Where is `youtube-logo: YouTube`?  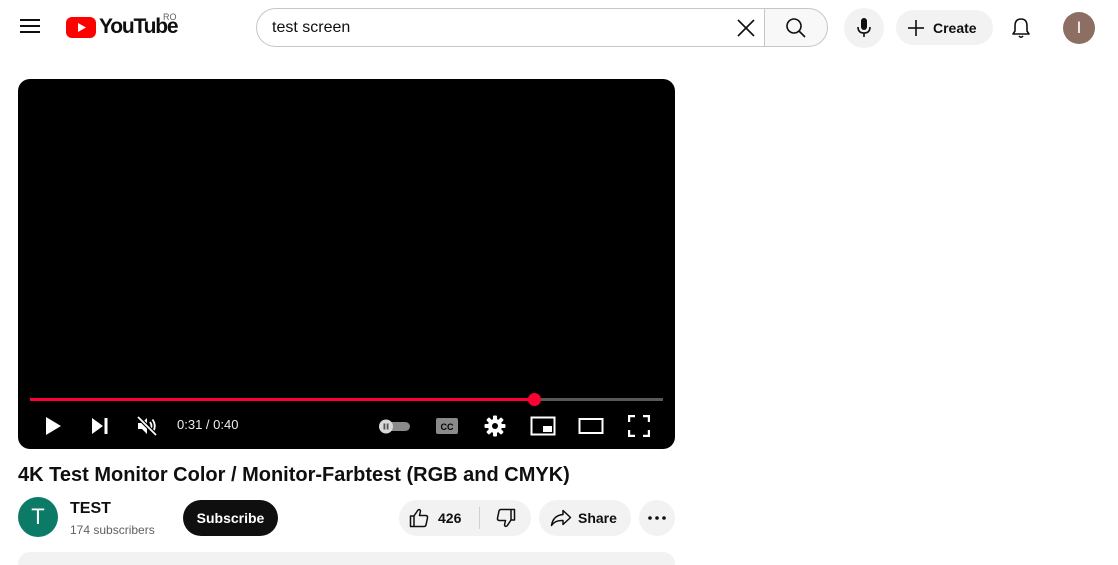 youtube-logo: YouTube is located at coordinates (122, 26).